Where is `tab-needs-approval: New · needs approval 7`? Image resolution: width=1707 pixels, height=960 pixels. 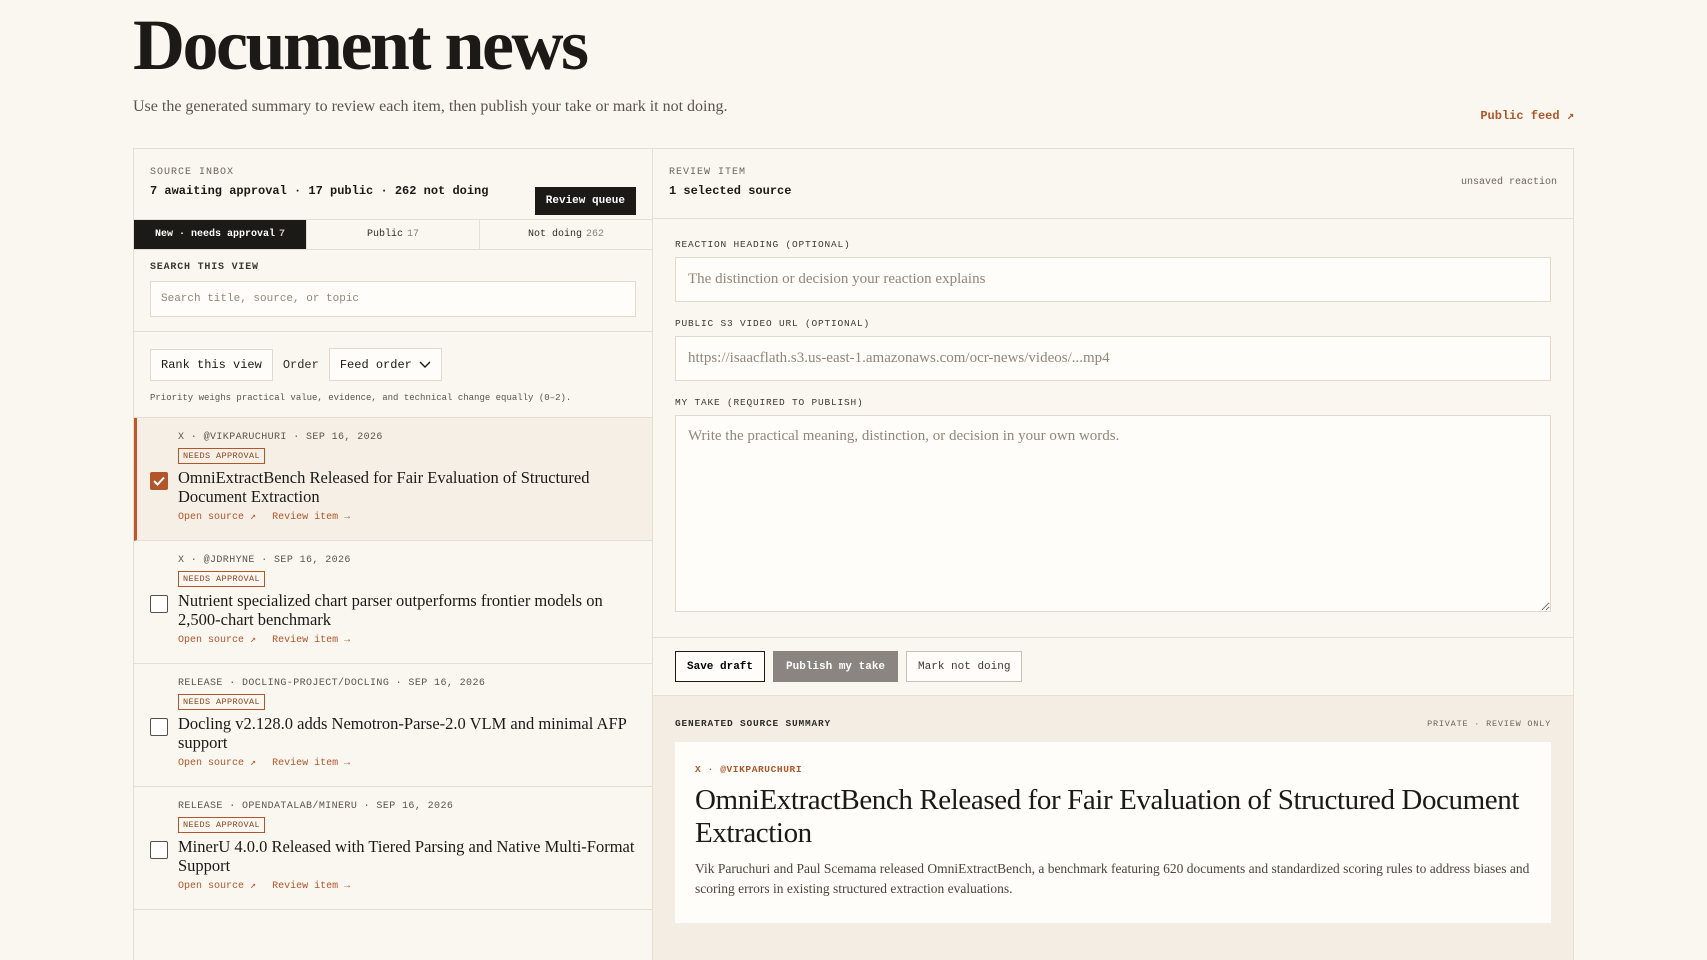
tab-needs-approval: New · needs approval 7 is located at coordinates (220, 234).